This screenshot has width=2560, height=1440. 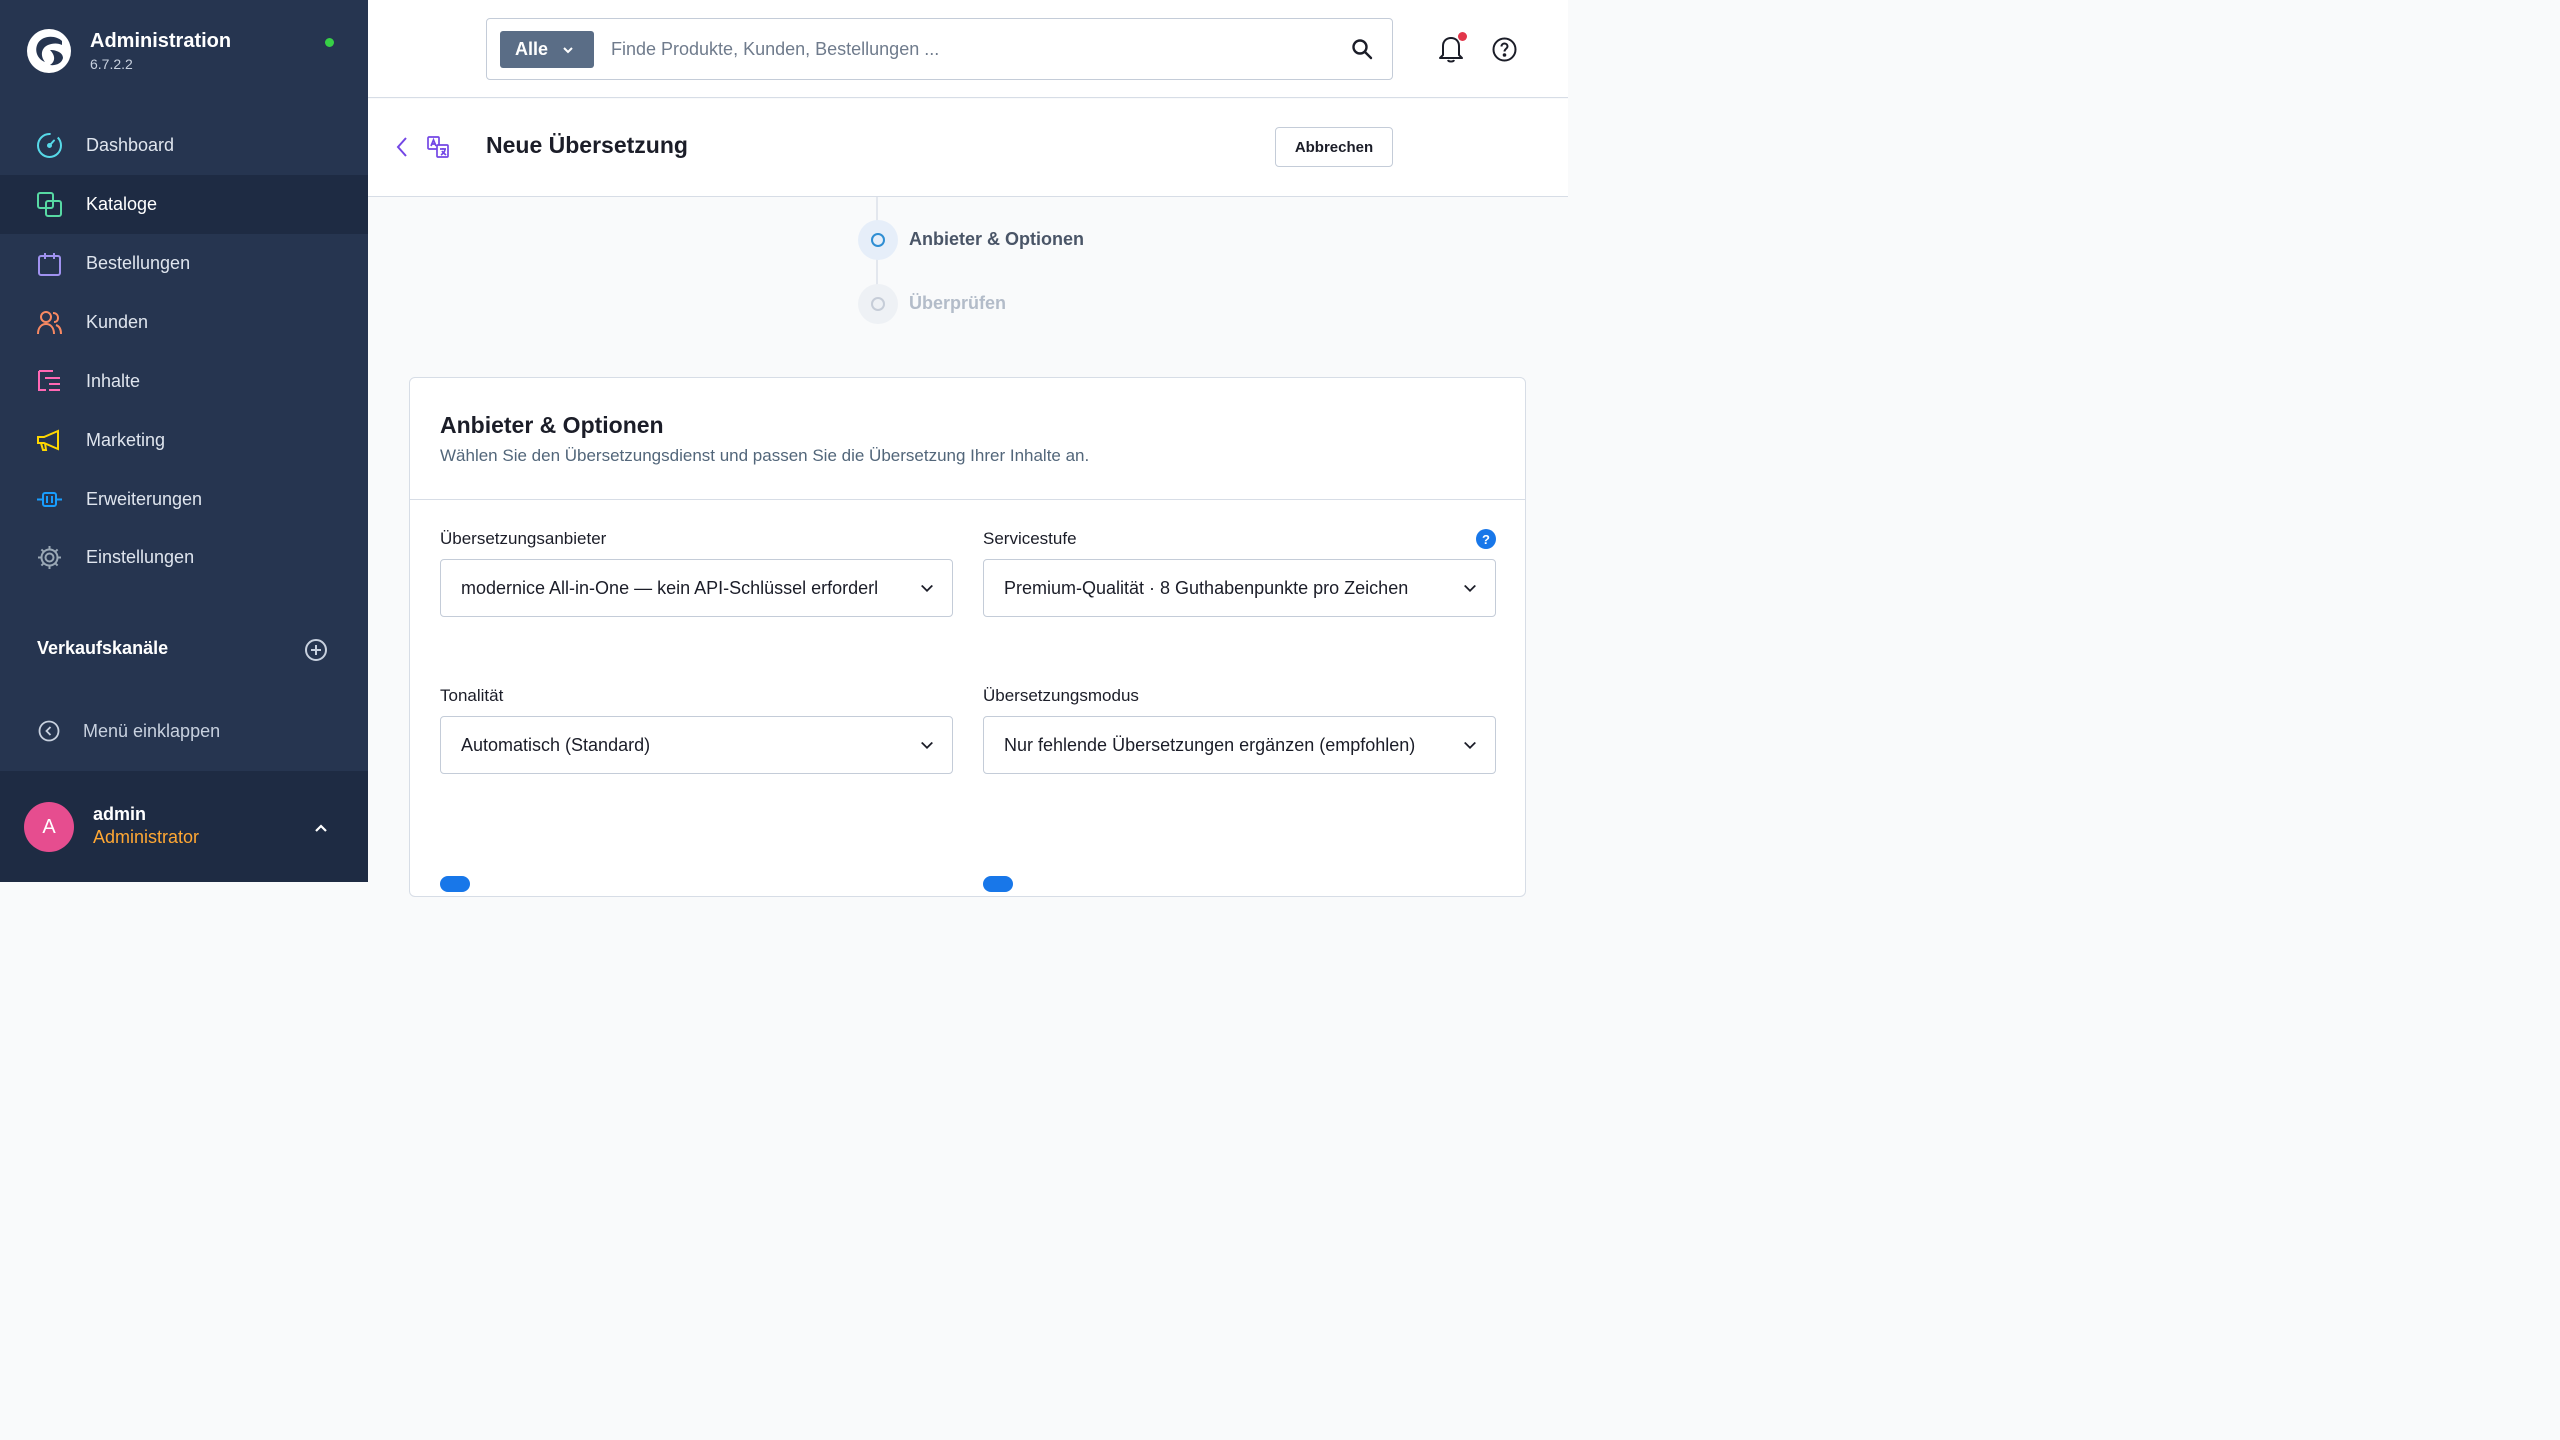 What do you see at coordinates (152, 731) in the screenshot?
I see `collapse-menu-label: Menü einklappen` at bounding box center [152, 731].